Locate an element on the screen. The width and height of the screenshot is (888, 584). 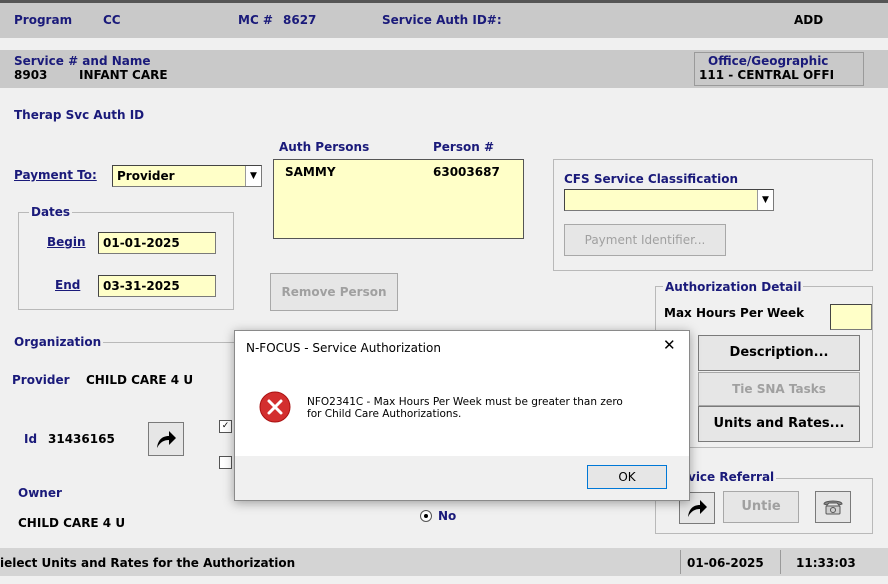
status-time: 11:33:03 is located at coordinates (826, 563).